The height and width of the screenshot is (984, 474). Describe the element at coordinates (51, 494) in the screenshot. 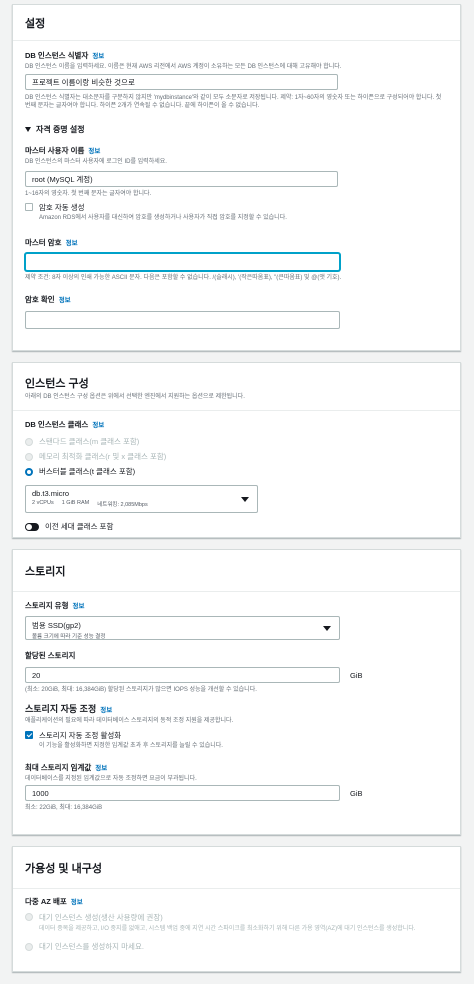

I see `selected-class: db.t3.micro` at that location.